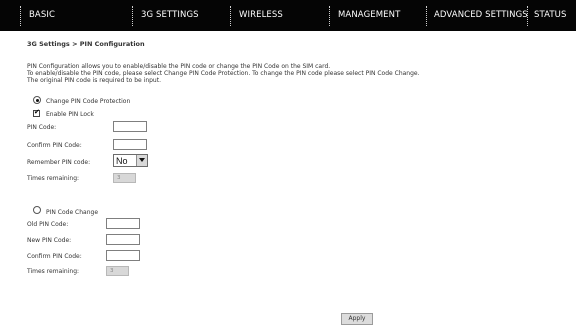 The height and width of the screenshot is (334, 576). Describe the element at coordinates (59, 162) in the screenshot. I see `remember-pin-code-label: Remember PIN code:` at that location.